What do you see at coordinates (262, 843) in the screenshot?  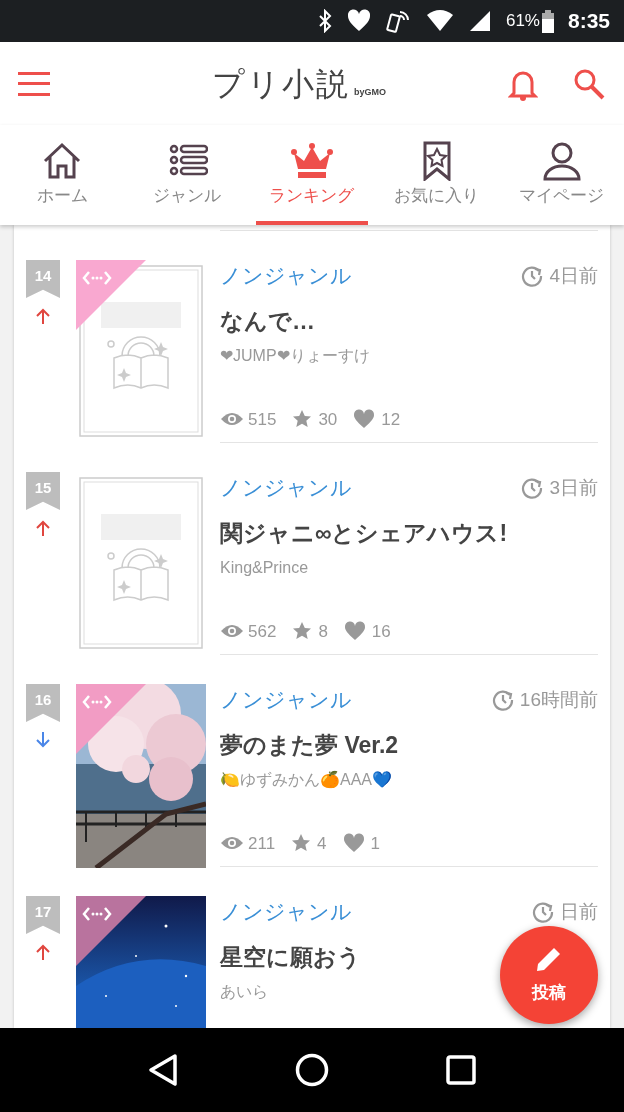 I see `view-count: 211` at bounding box center [262, 843].